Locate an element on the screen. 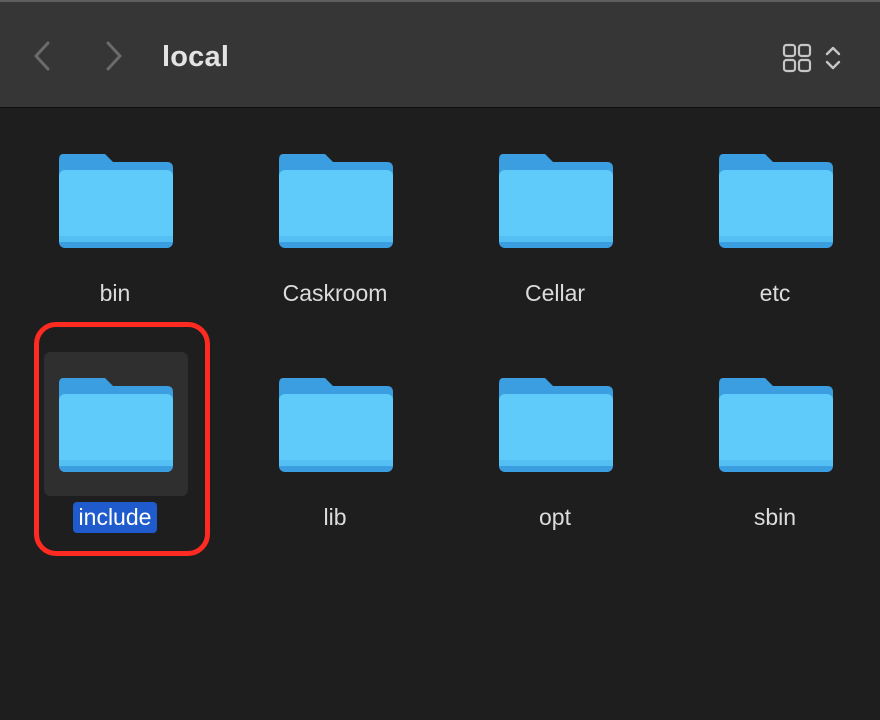 This screenshot has width=880, height=720. folder-label-container: opt is located at coordinates (555, 517).